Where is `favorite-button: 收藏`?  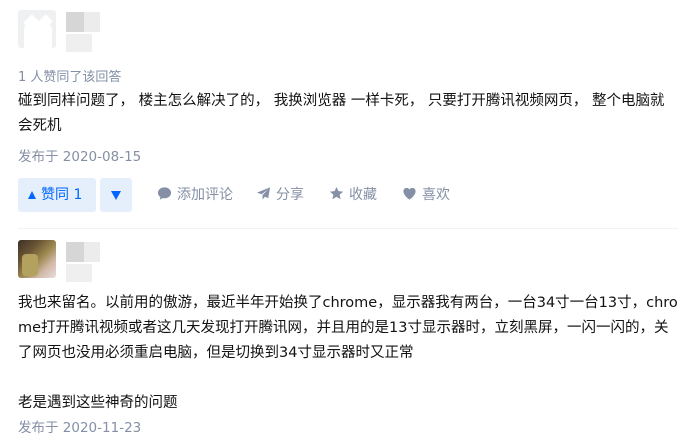 favorite-button: 收藏 is located at coordinates (353, 195).